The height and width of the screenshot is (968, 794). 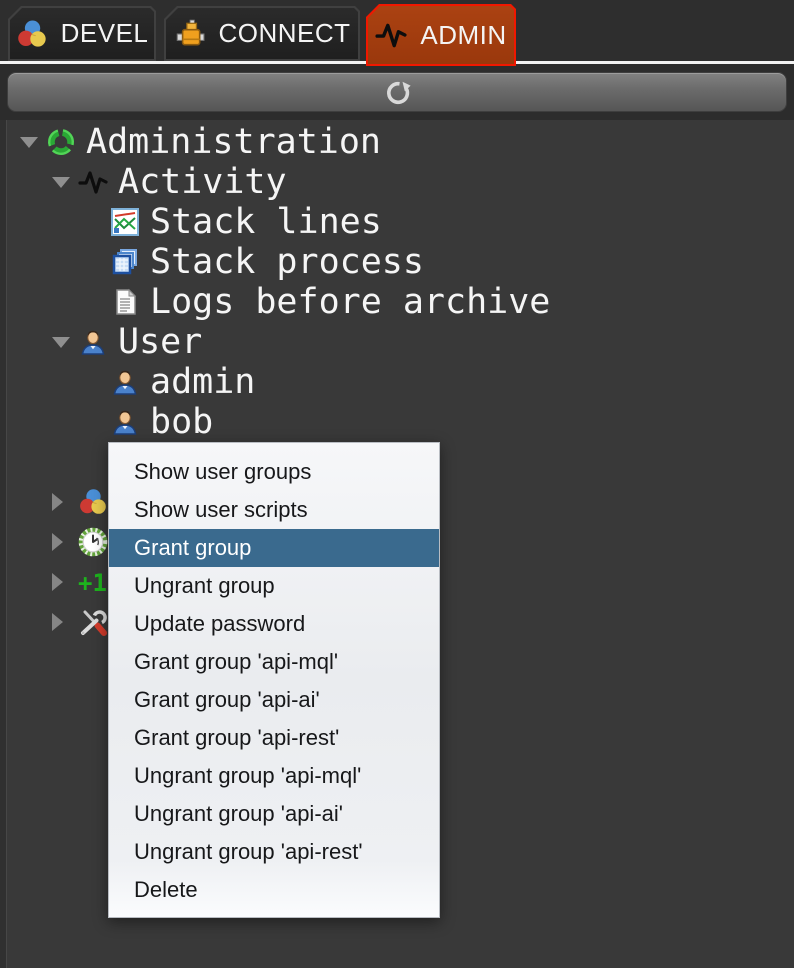 I want to click on tab-devel-label: DEVEL, so click(x=104, y=33).